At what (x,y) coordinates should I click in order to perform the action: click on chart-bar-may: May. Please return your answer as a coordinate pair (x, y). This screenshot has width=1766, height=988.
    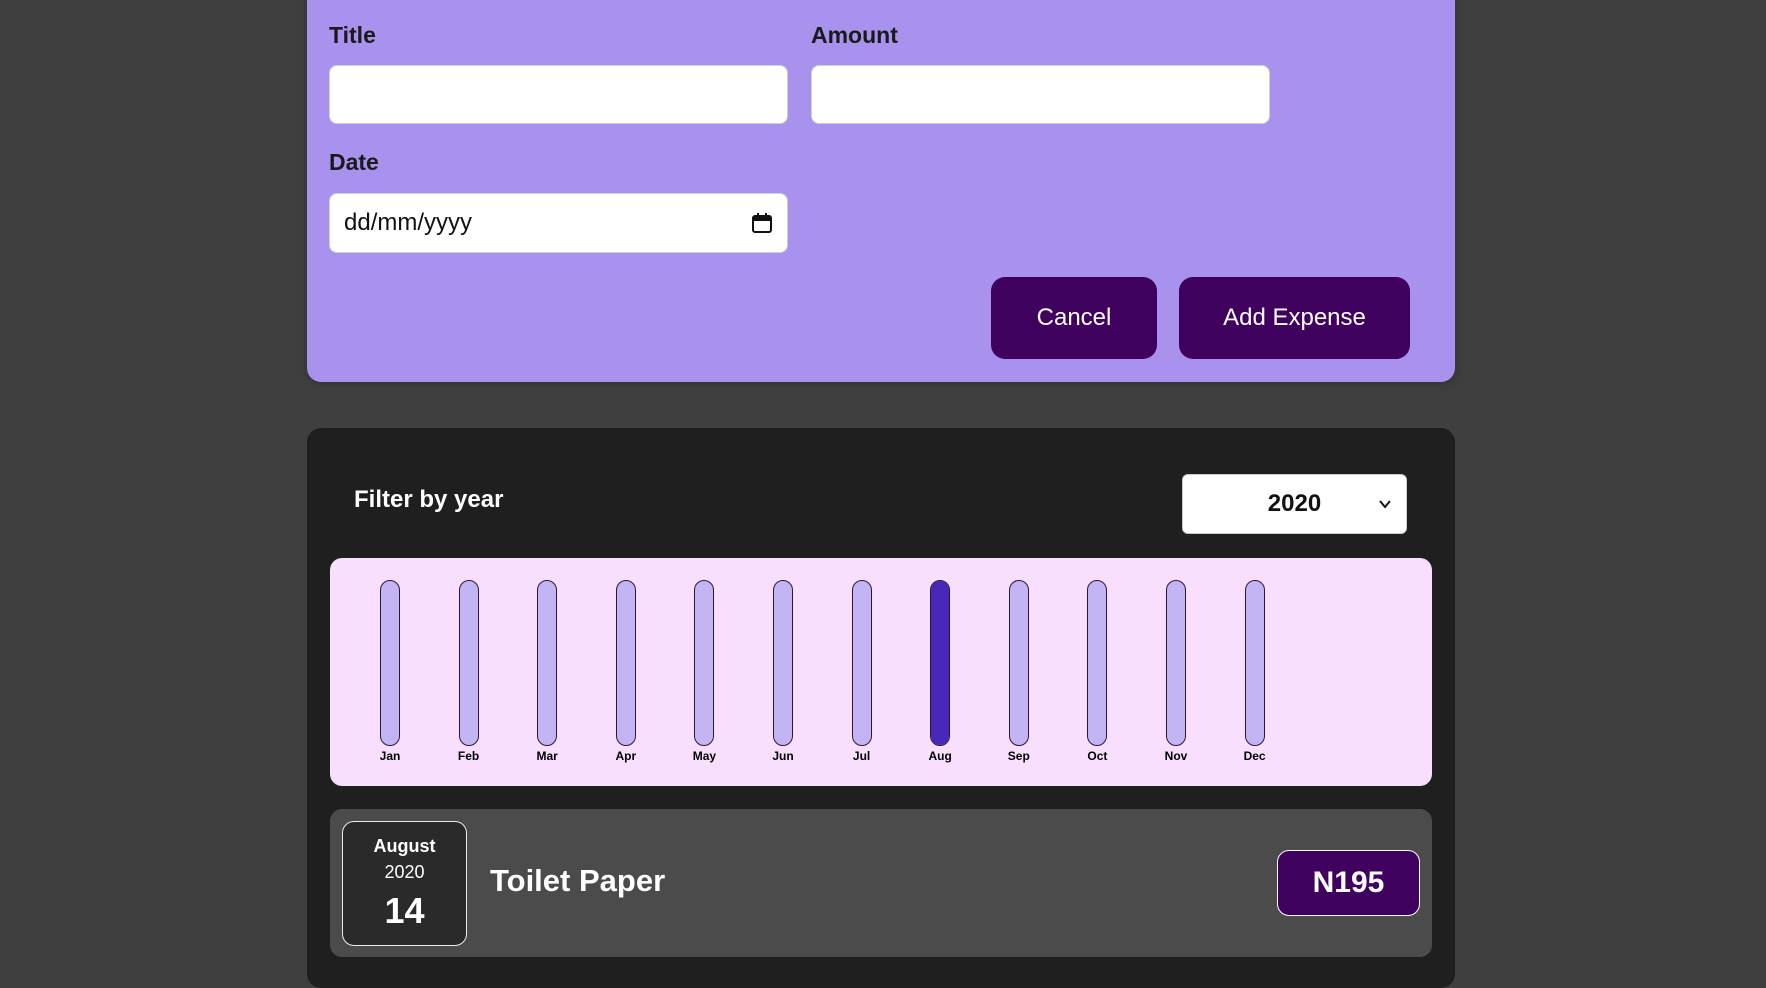
    Looking at the image, I should click on (704, 680).